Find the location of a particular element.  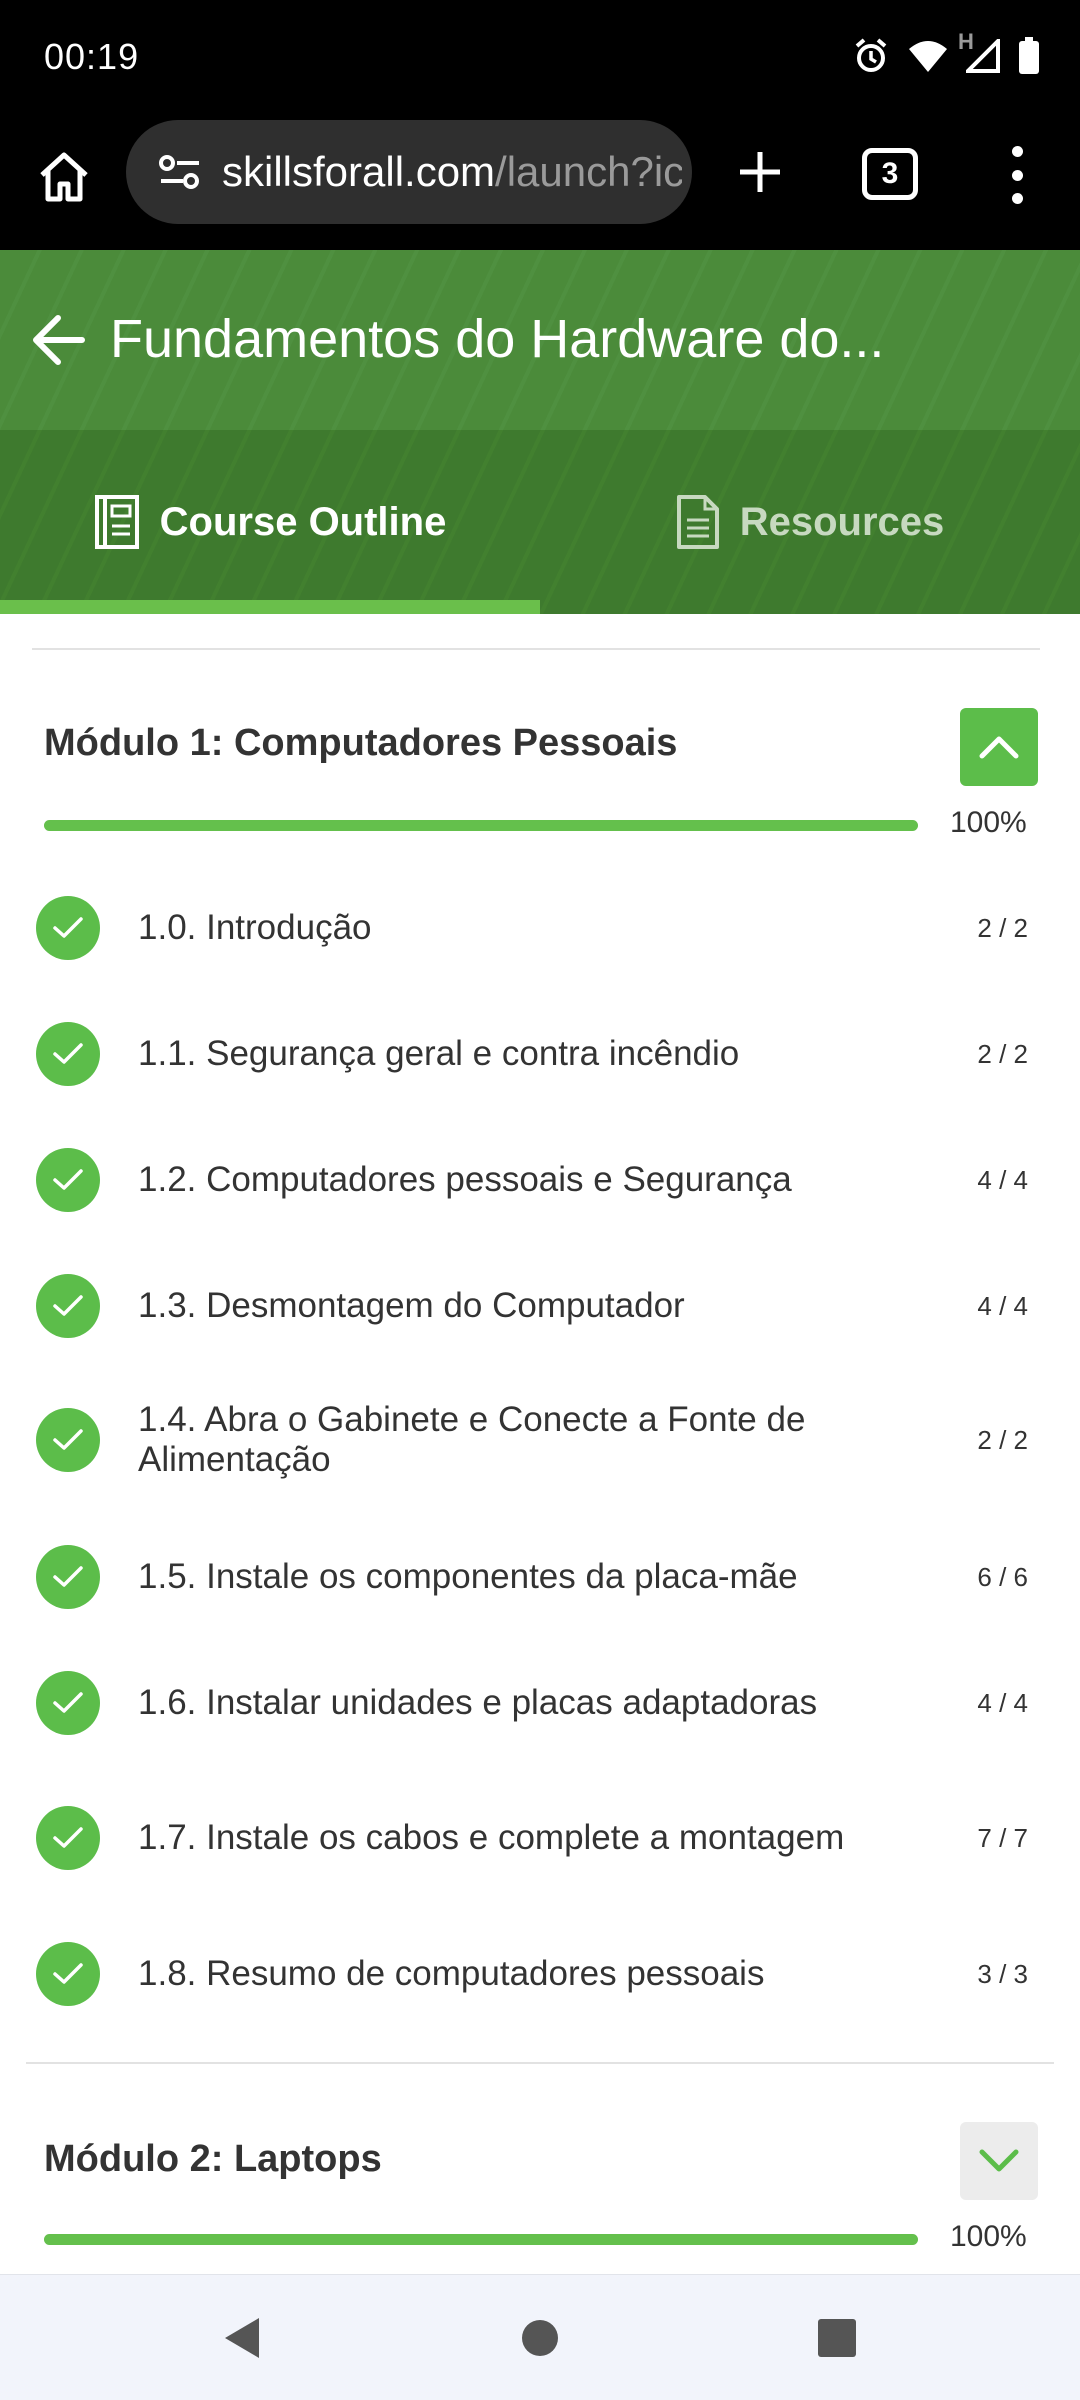

nav-home-button is located at coordinates (540, 2338).